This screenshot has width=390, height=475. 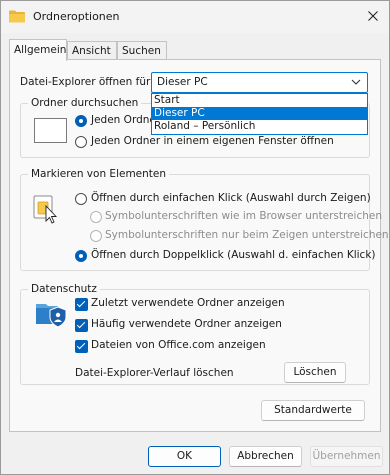 I want to click on dropdown-option-personal: Roland – Persönlich, so click(x=259, y=126).